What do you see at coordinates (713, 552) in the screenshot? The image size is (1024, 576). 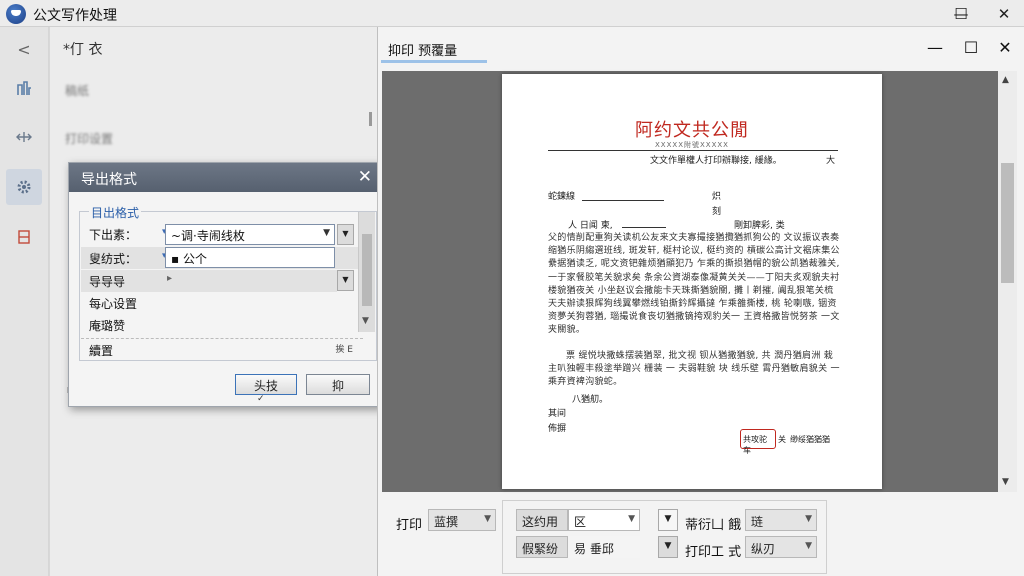 I see `option-label-2: 打印工 式` at bounding box center [713, 552].